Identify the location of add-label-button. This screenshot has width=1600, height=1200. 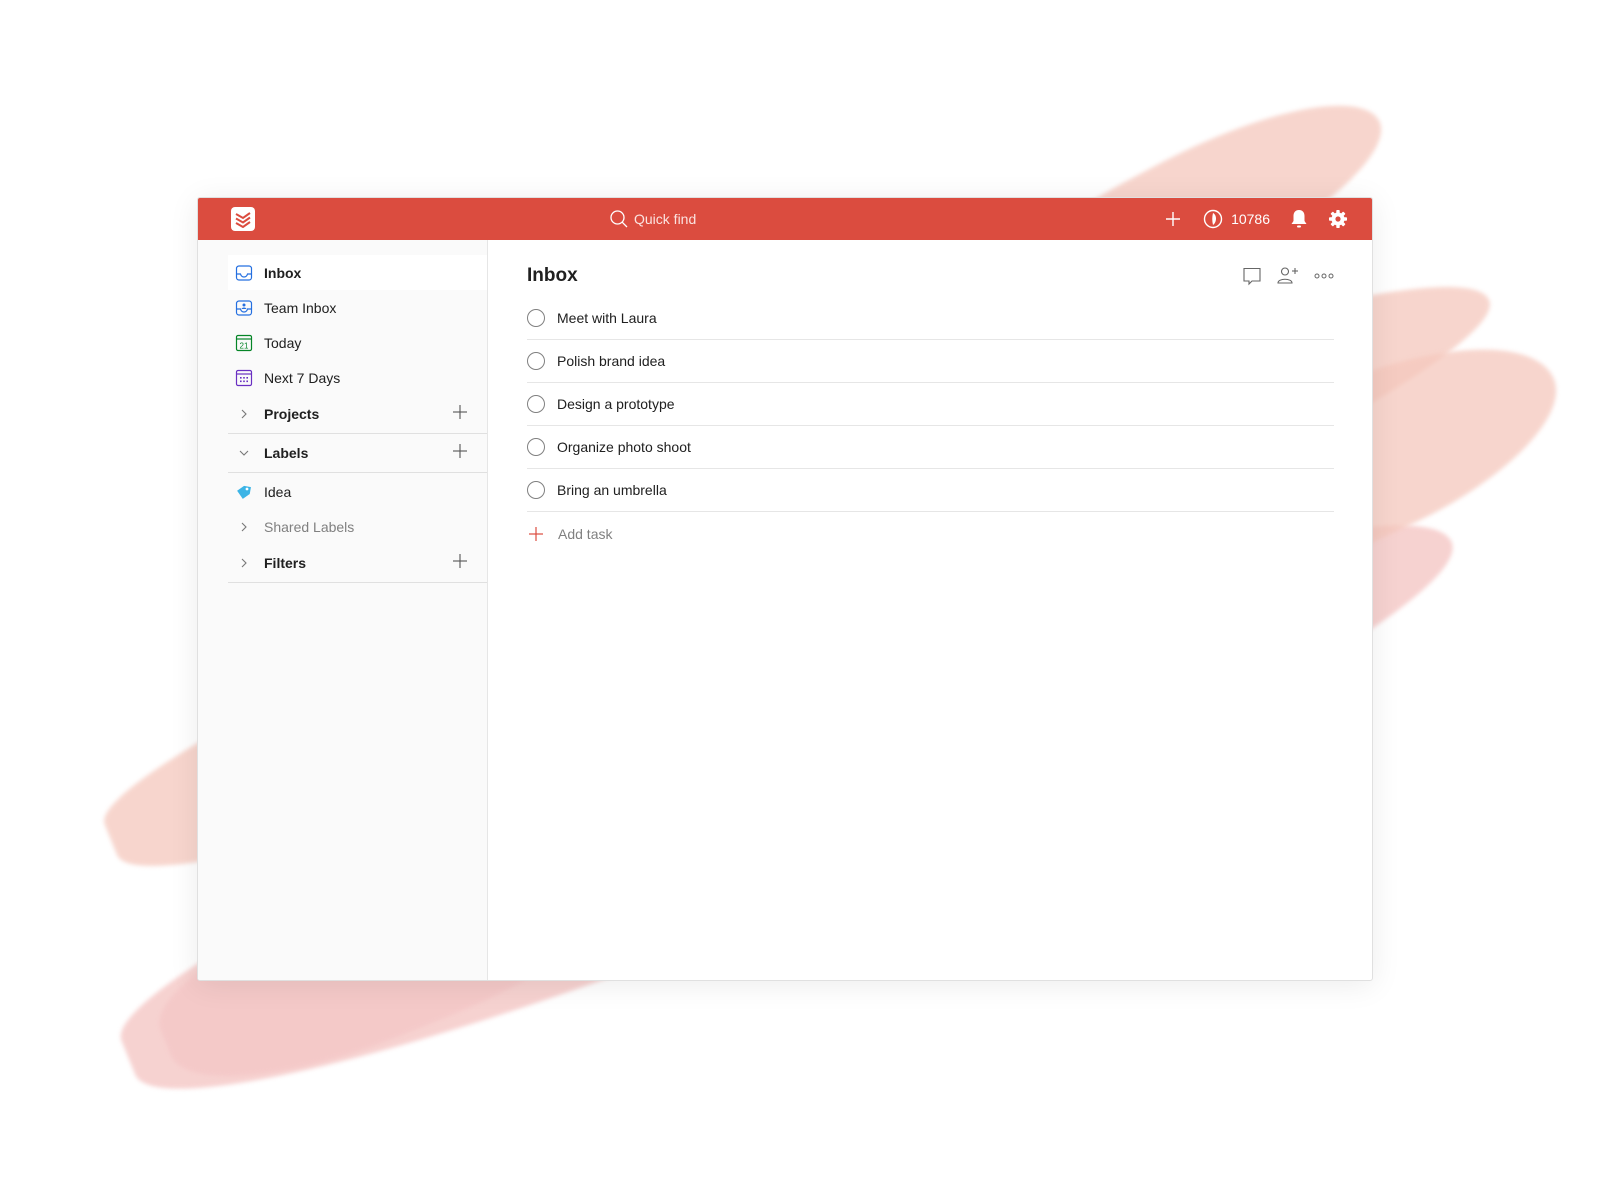
(460, 452).